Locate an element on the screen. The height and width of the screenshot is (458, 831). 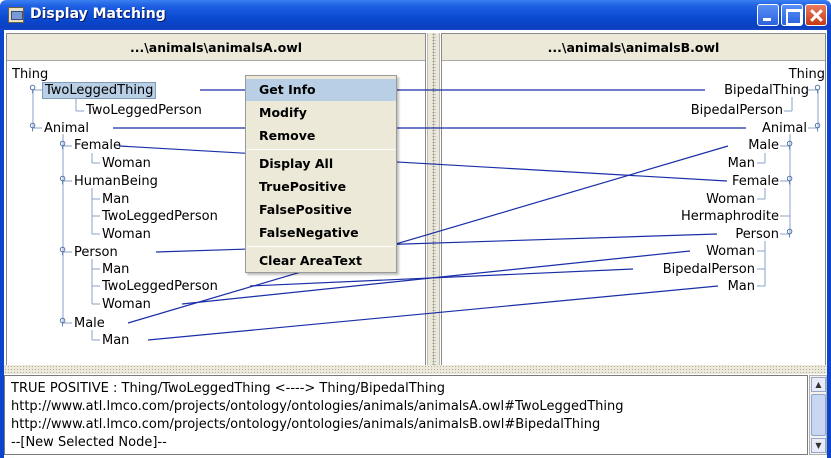
close-button is located at coordinates (816, 15).